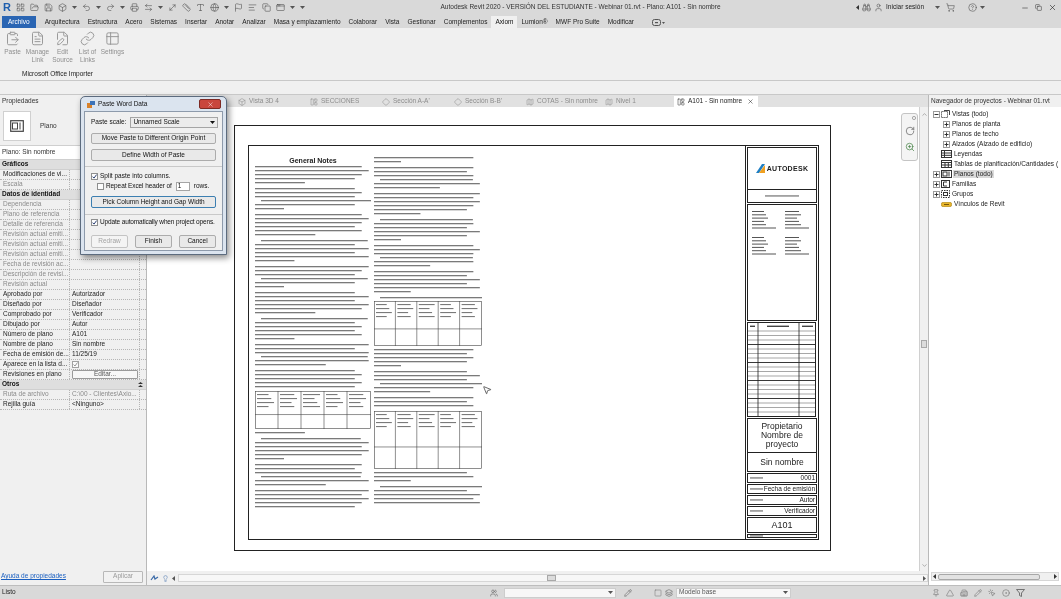 The image size is (1061, 599). I want to click on flag-icon, so click(238, 7).